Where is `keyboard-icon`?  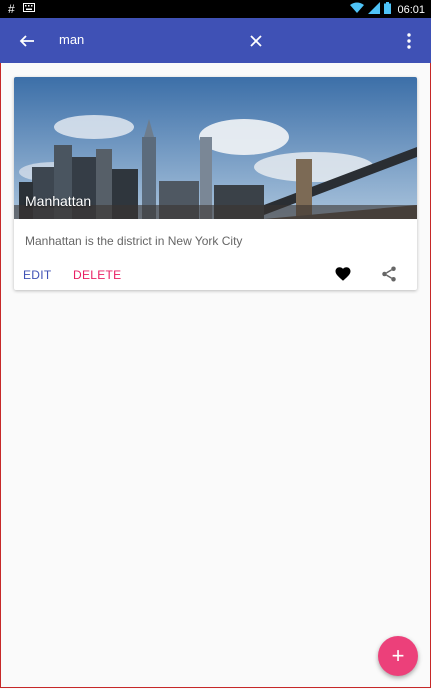 keyboard-icon is located at coordinates (28, 9).